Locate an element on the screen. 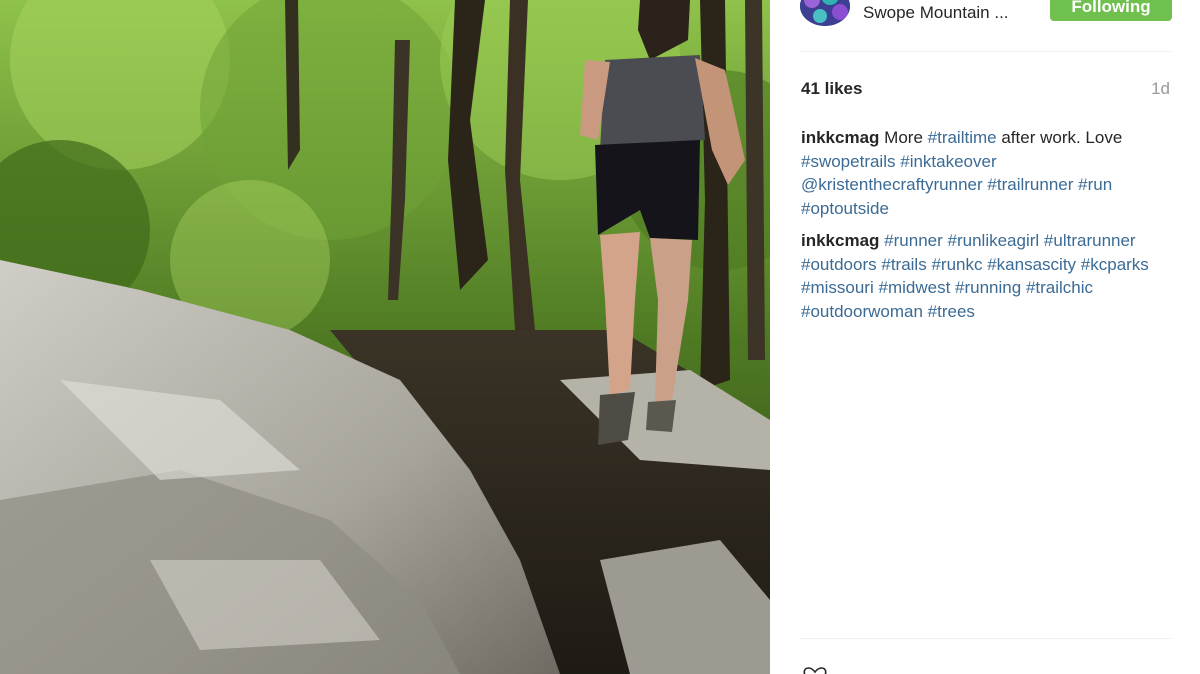 The width and height of the screenshot is (1200, 674). hashtag-link: #kansascity is located at coordinates (1031, 264).